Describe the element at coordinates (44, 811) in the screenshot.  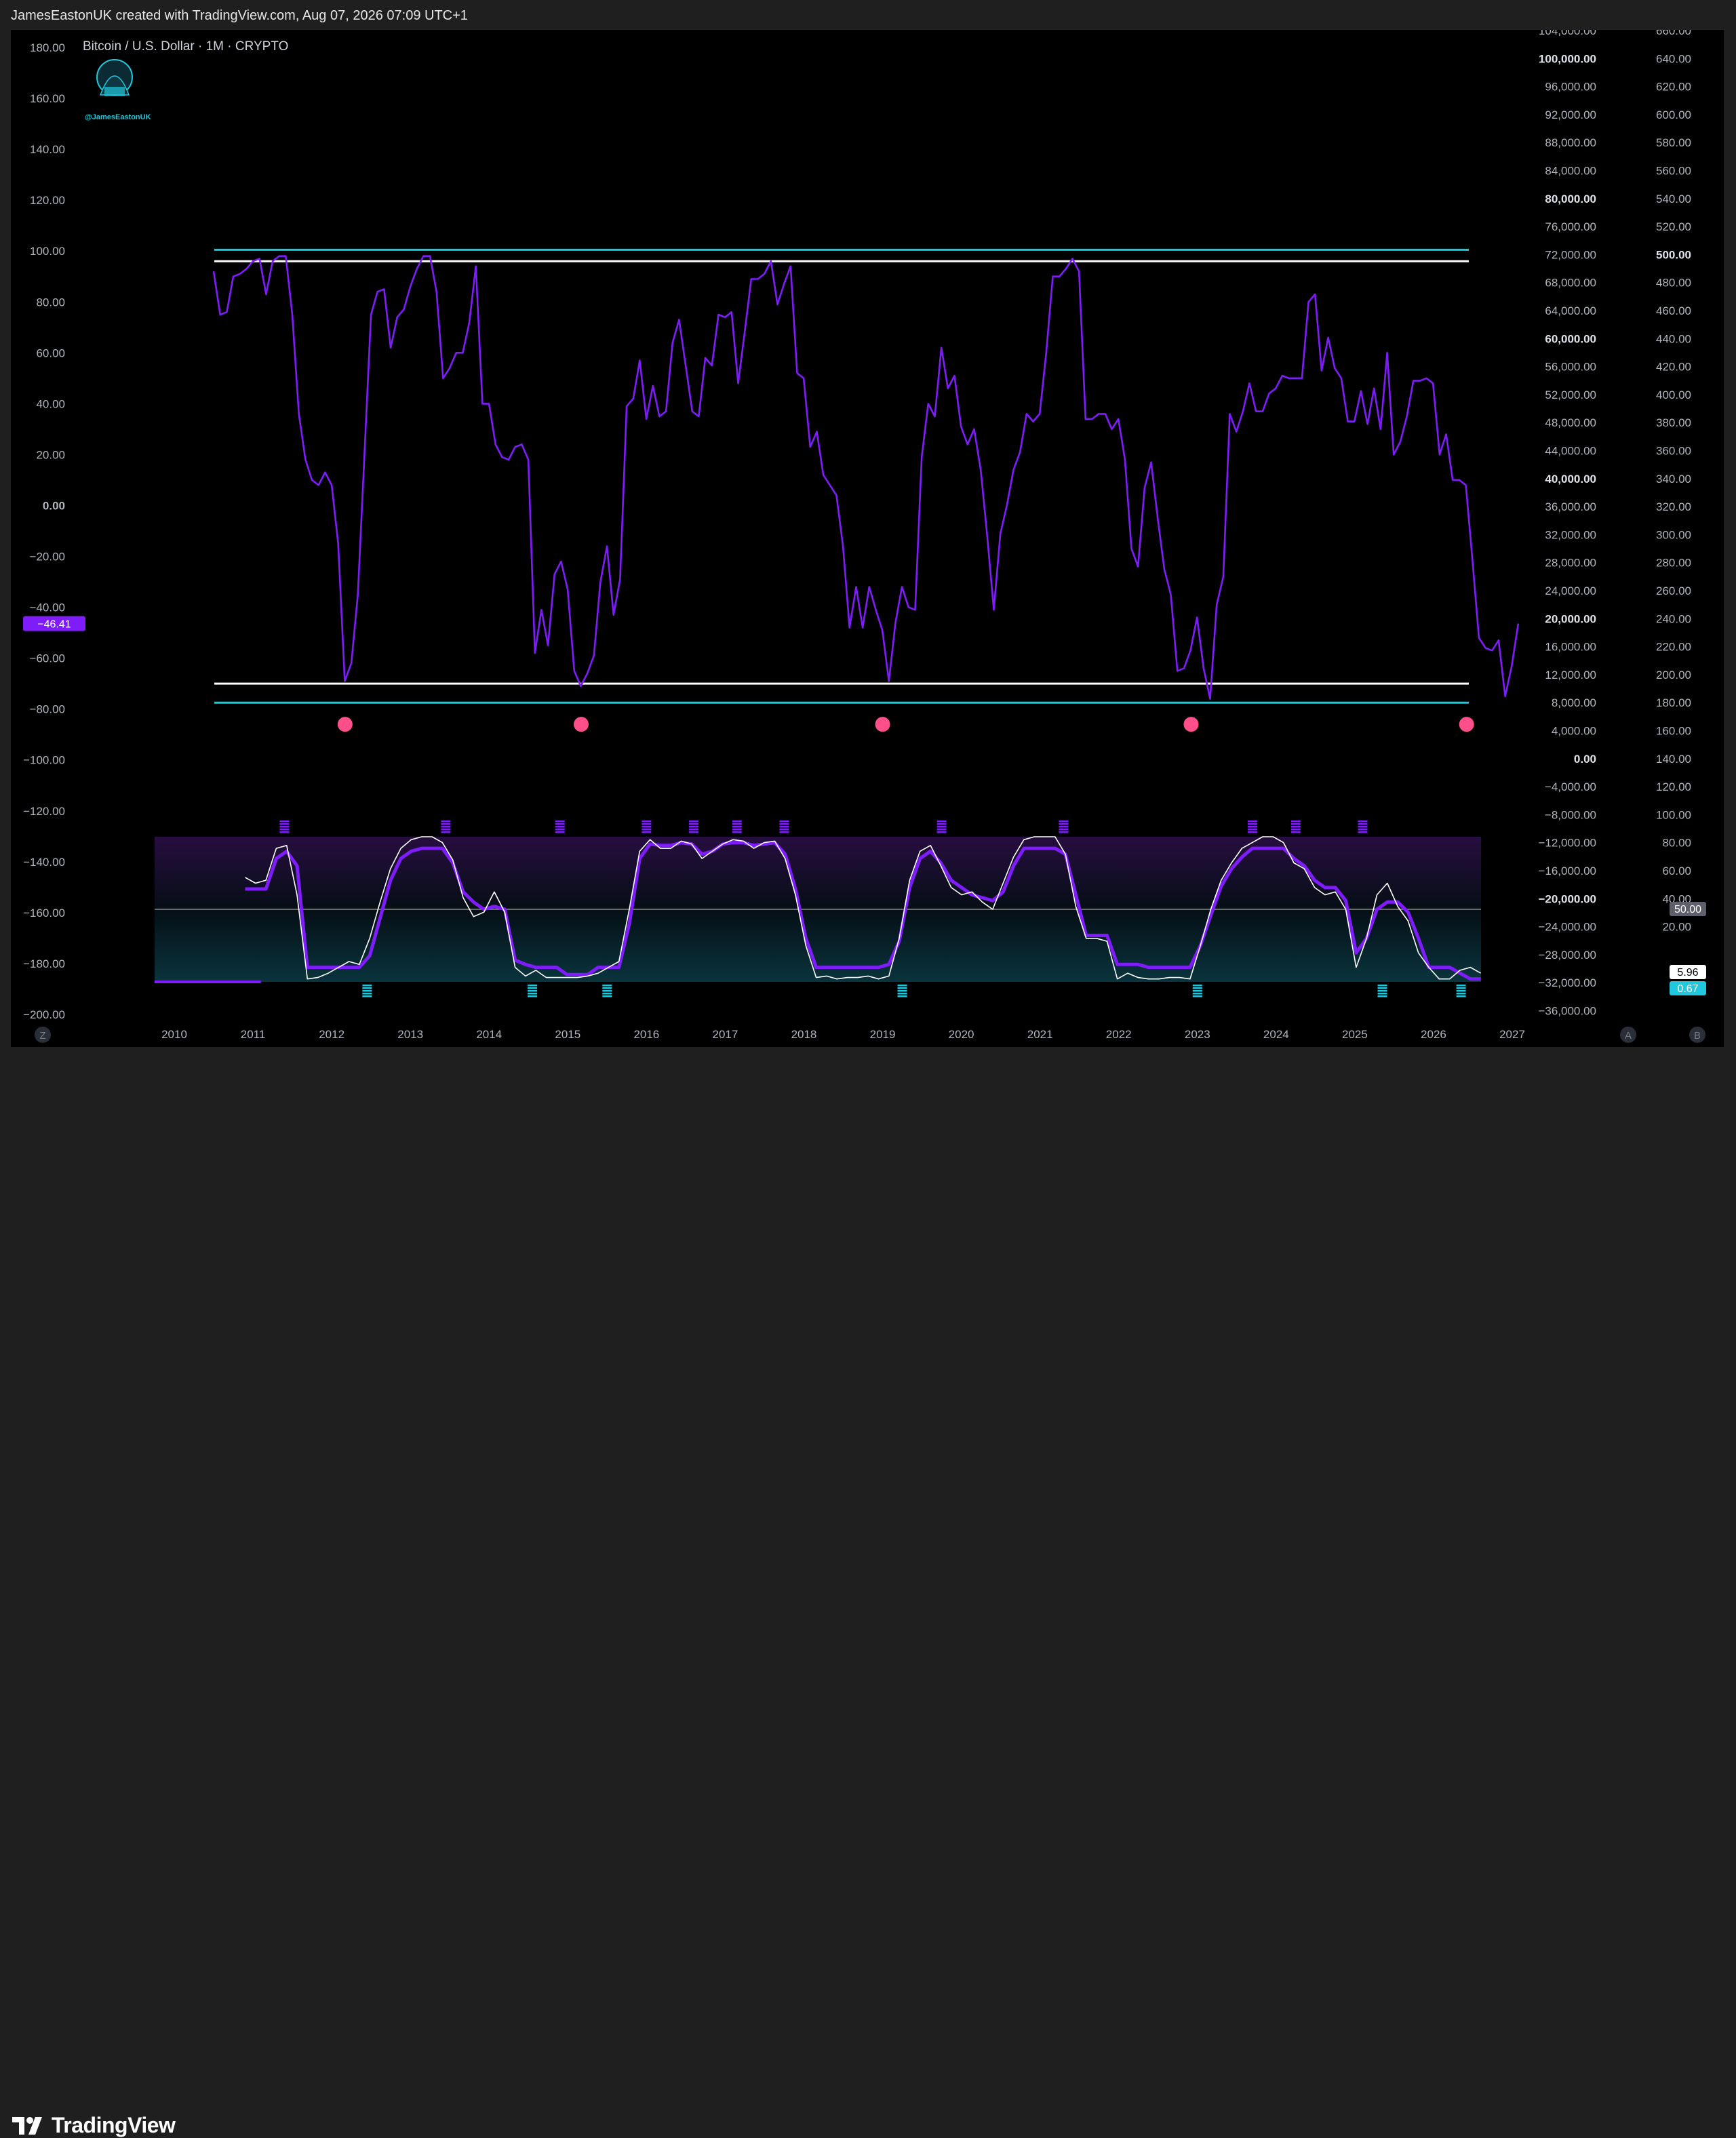
I see `left-axis-tick-label: −120.00` at that location.